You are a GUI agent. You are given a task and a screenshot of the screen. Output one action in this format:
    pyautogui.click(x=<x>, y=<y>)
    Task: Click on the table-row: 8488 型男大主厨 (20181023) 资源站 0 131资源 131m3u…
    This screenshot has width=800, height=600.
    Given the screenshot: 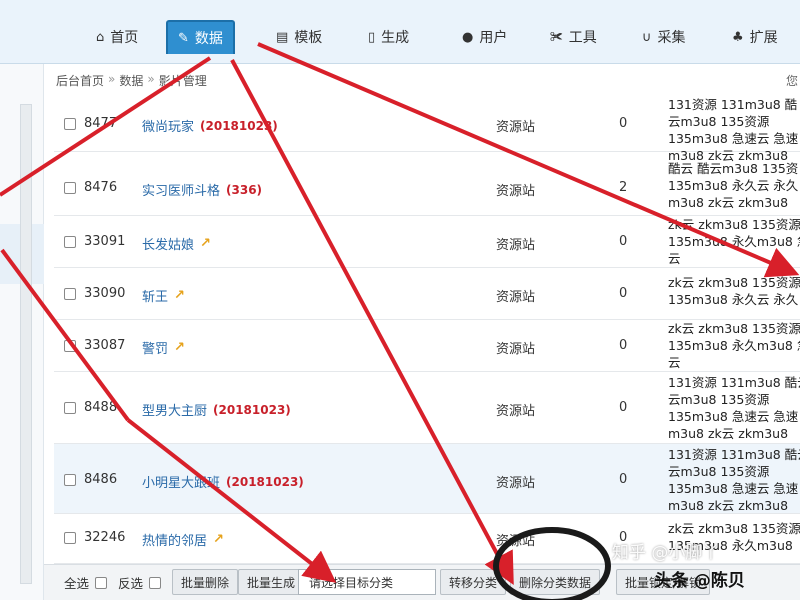 What is the action you would take?
    pyautogui.click(x=427, y=408)
    